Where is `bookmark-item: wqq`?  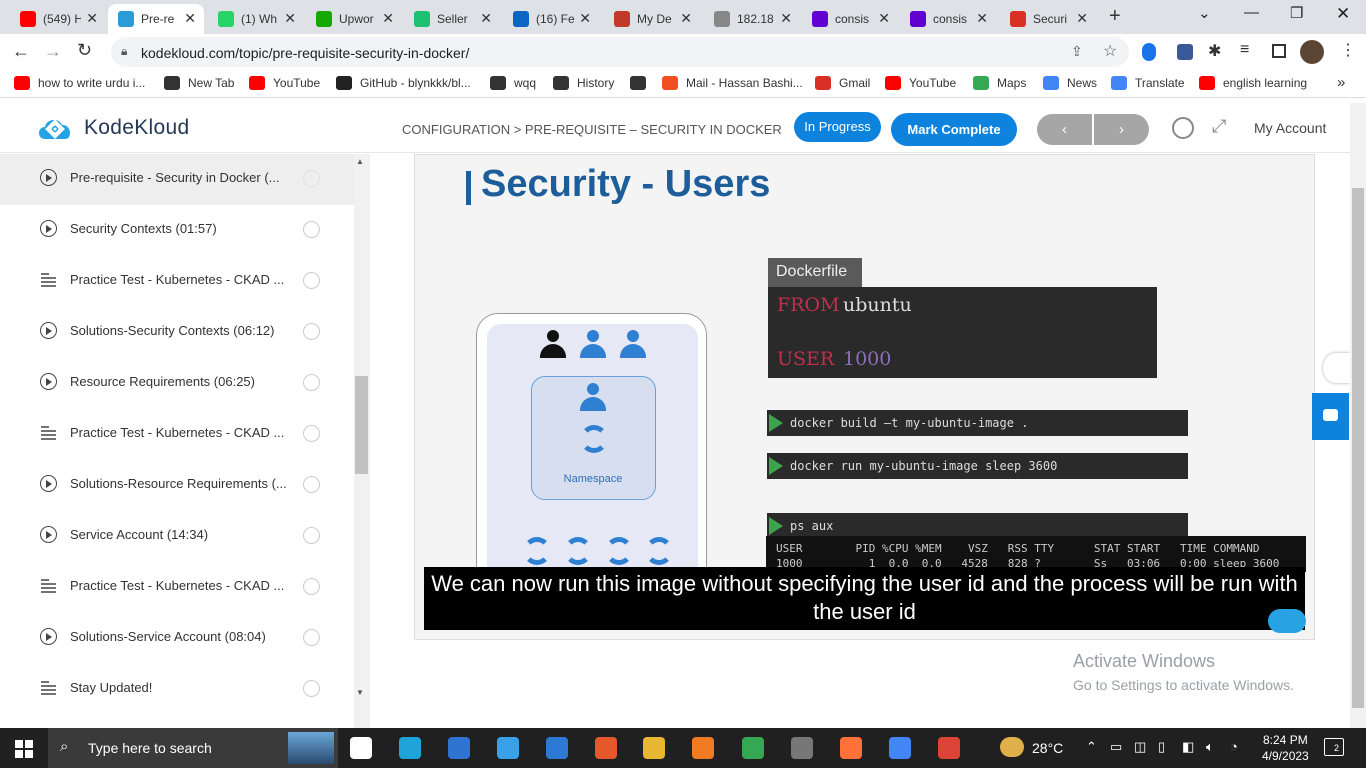 bookmark-item: wqq is located at coordinates (513, 83).